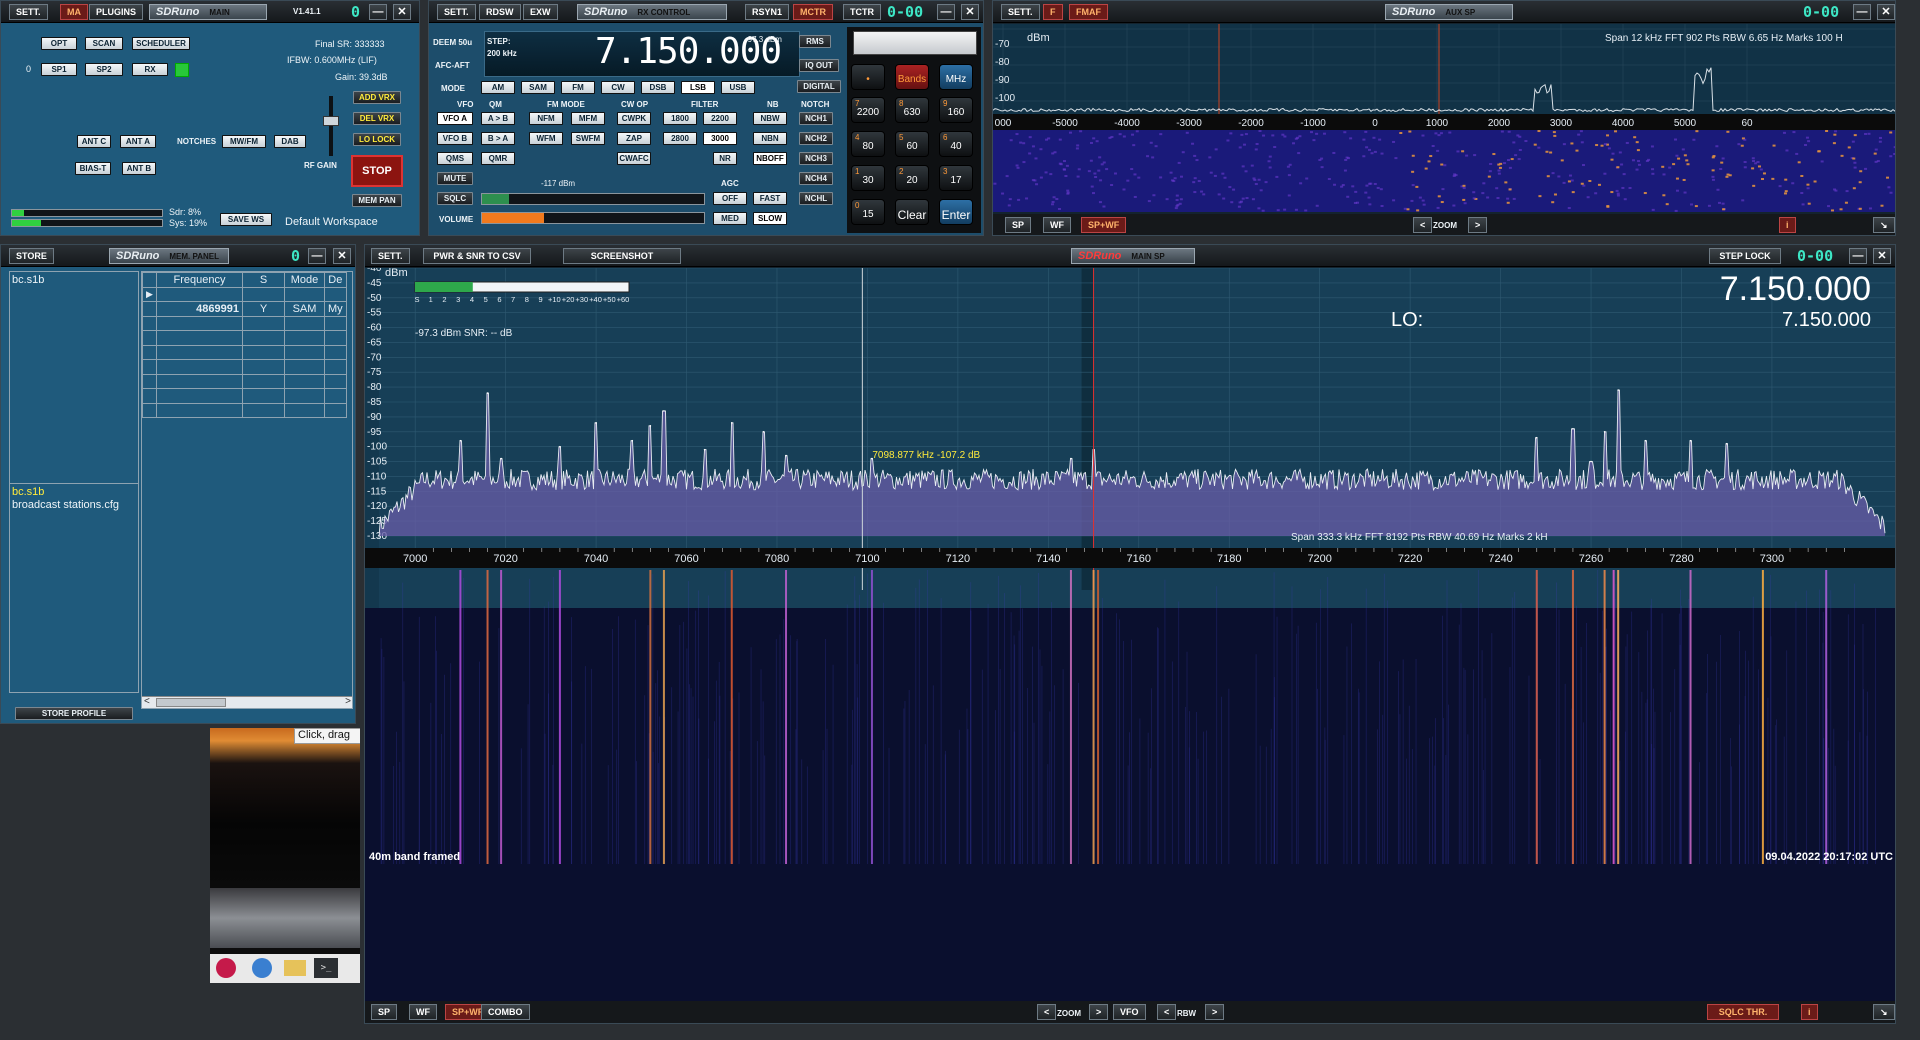 The width and height of the screenshot is (1920, 1040). Describe the element at coordinates (304, 280) in the screenshot. I see `col-mode: Mode` at that location.